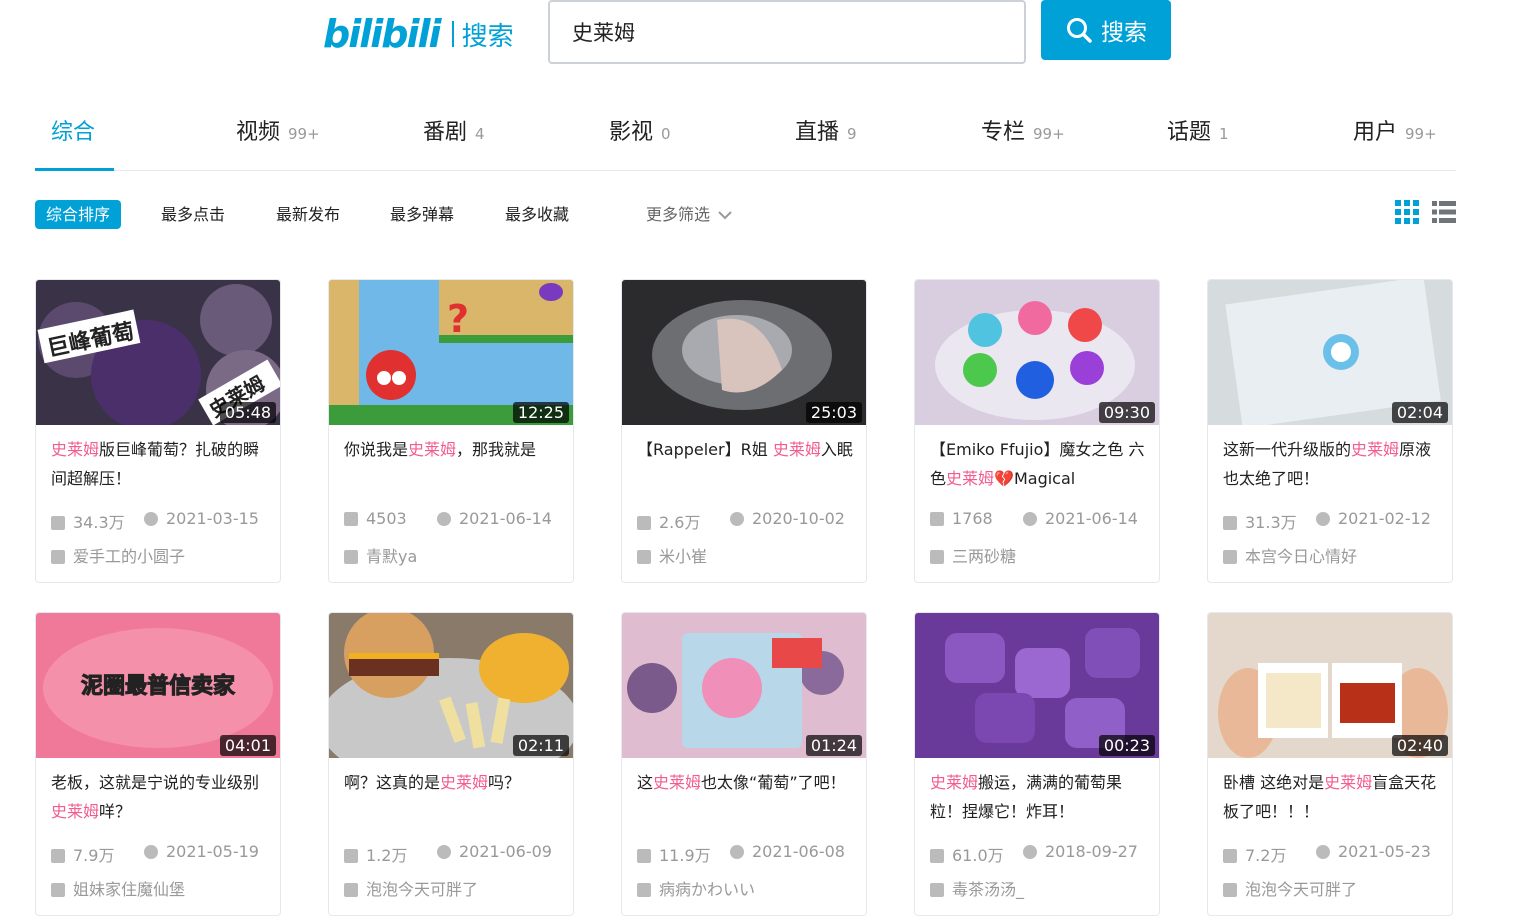 This screenshot has height=916, width=1535. Describe the element at coordinates (1023, 130) in the screenshot. I see `tab-article: 专栏 99+` at that location.